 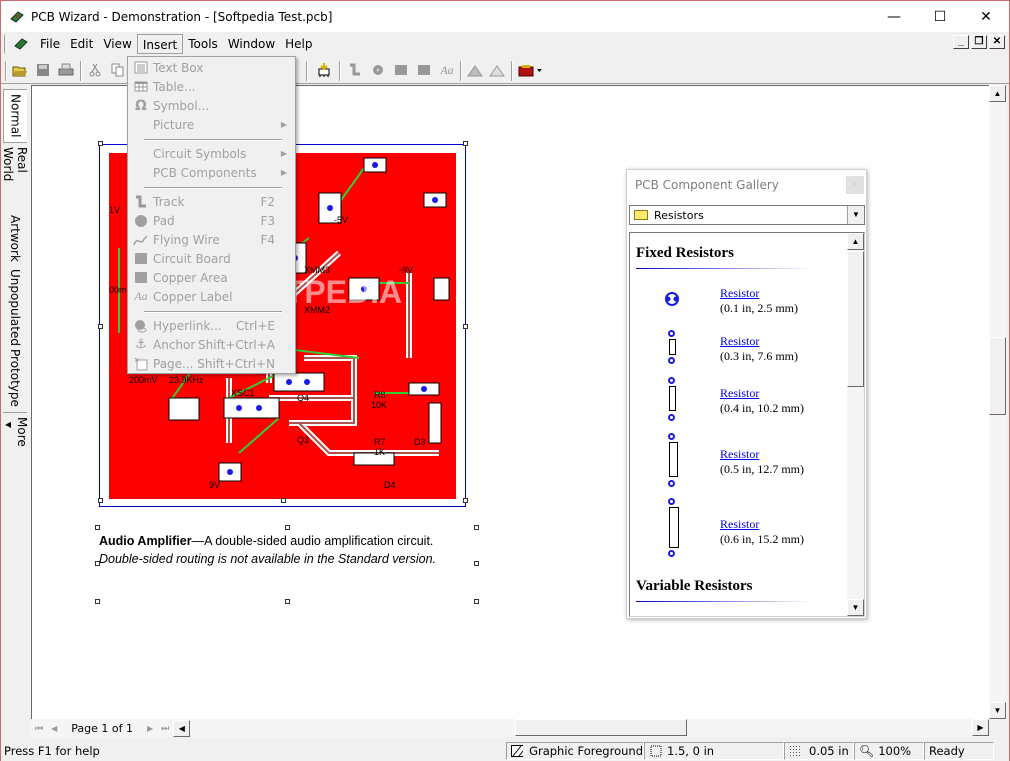 What do you see at coordinates (855, 607) in the screenshot?
I see `gallery-scroll-down-button: ▼` at bounding box center [855, 607].